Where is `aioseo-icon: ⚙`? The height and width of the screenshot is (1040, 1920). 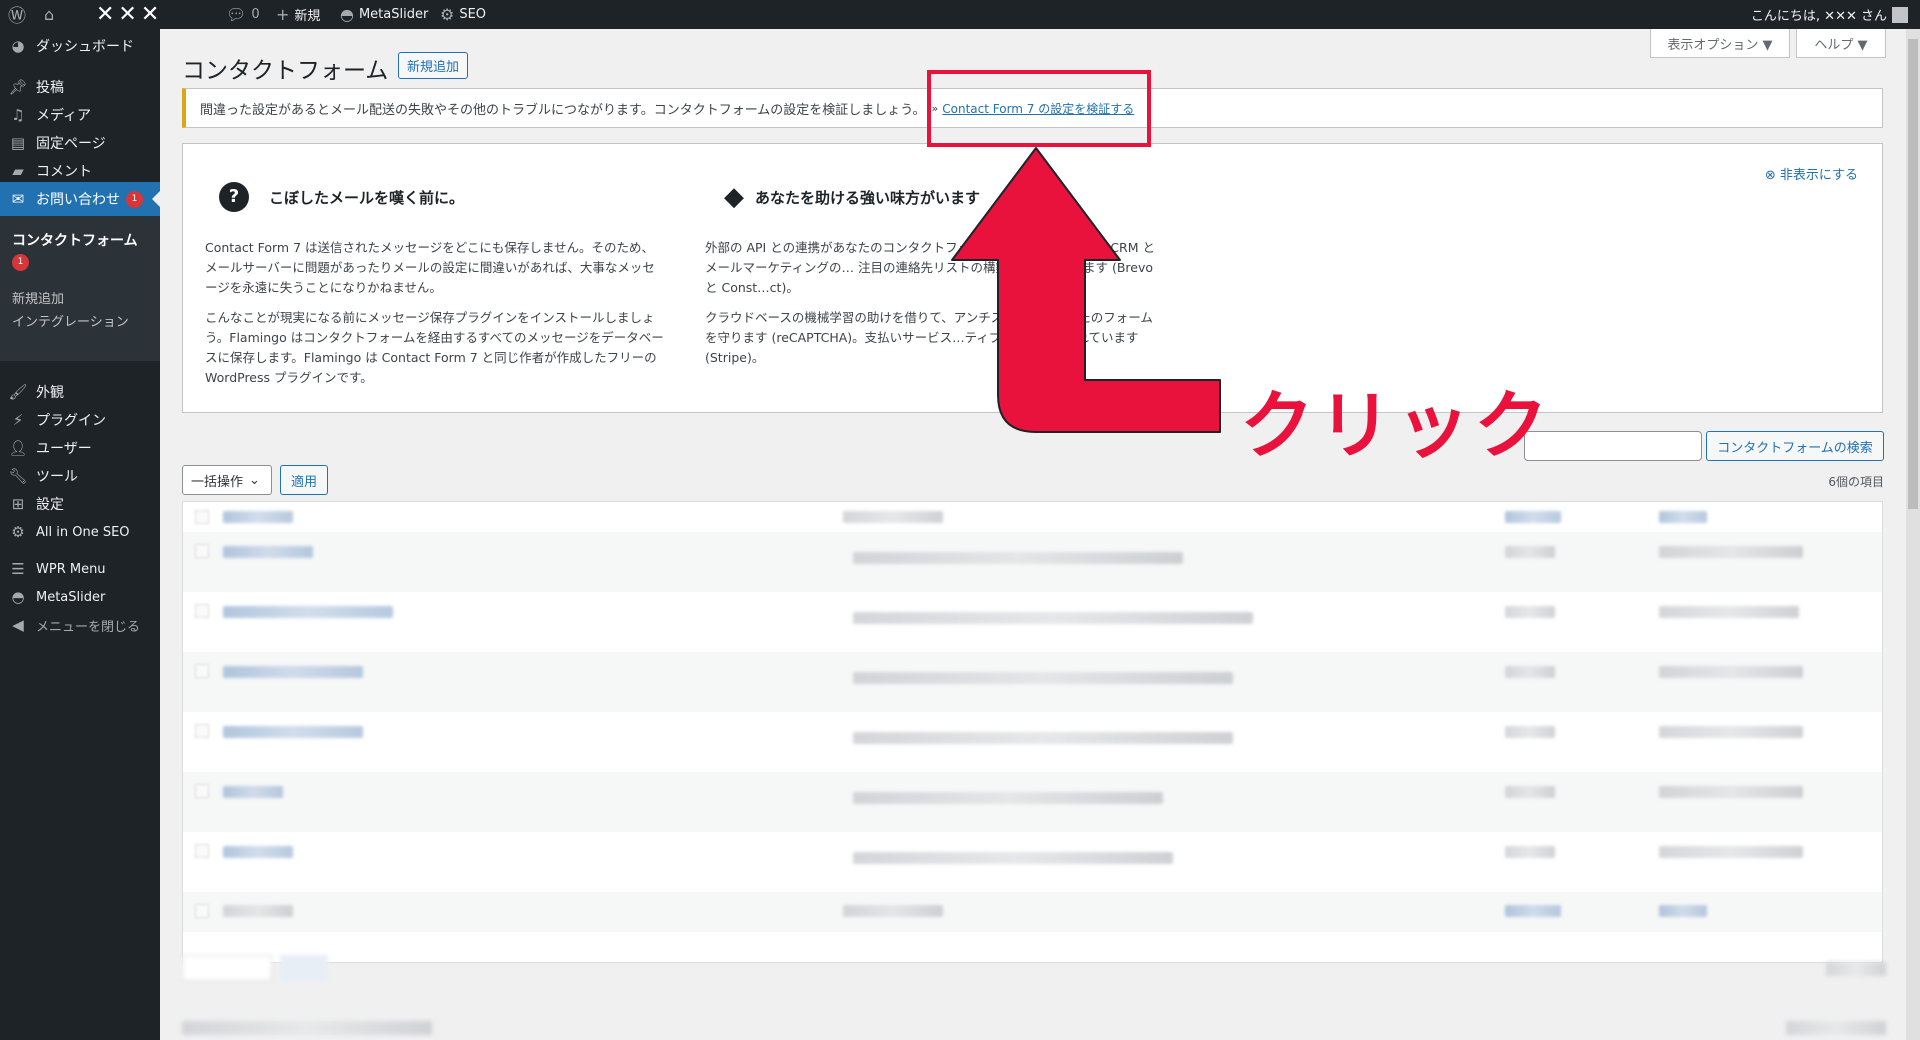
aioseo-icon: ⚙ is located at coordinates (18, 532).